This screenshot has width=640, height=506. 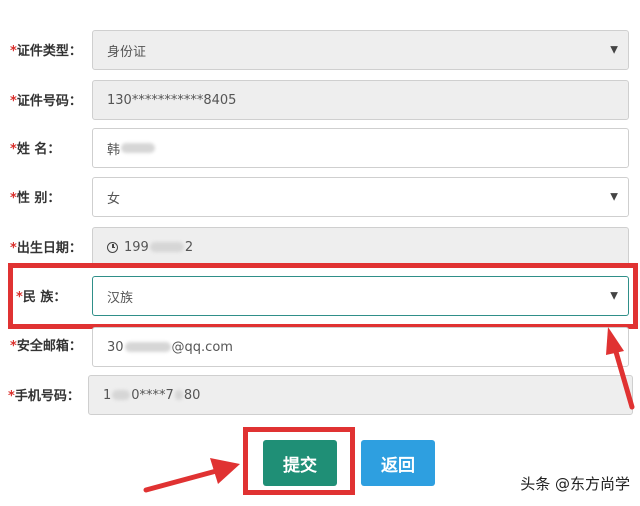 I want to click on id-type-label-text: 证件类型：, so click(x=49, y=51).